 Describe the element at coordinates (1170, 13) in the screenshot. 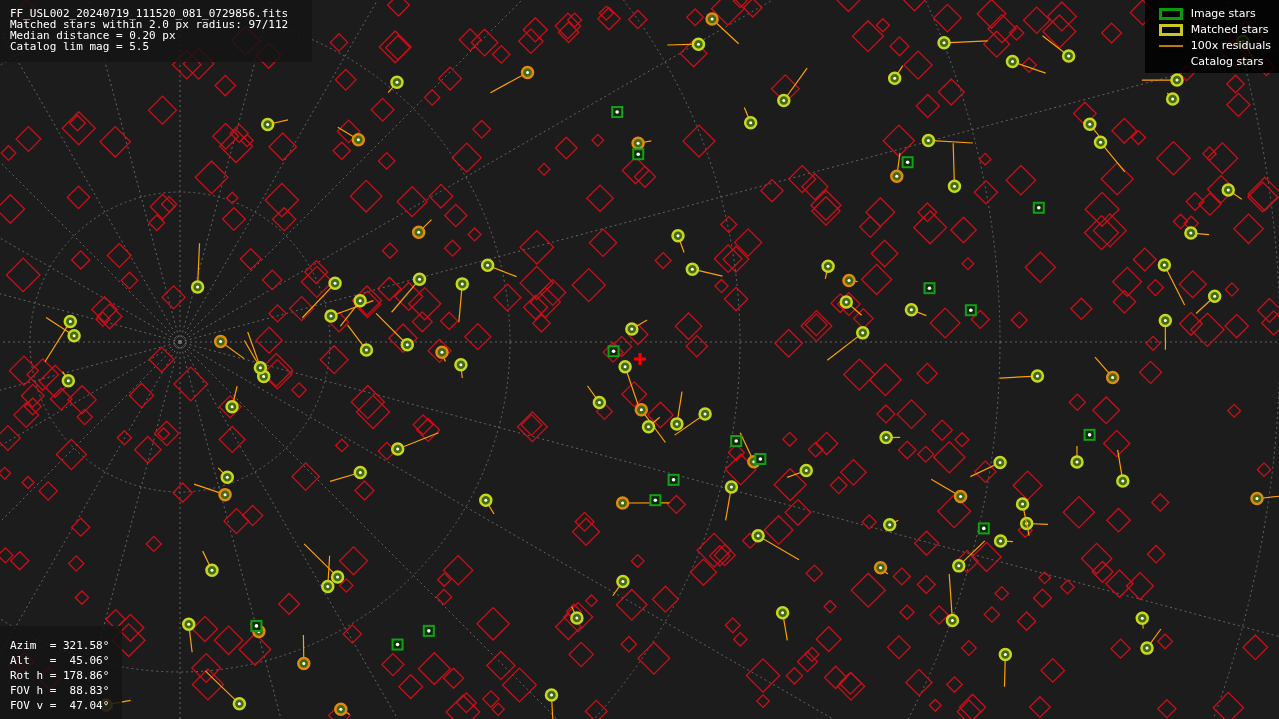

I see `image-star-marker-icon` at that location.